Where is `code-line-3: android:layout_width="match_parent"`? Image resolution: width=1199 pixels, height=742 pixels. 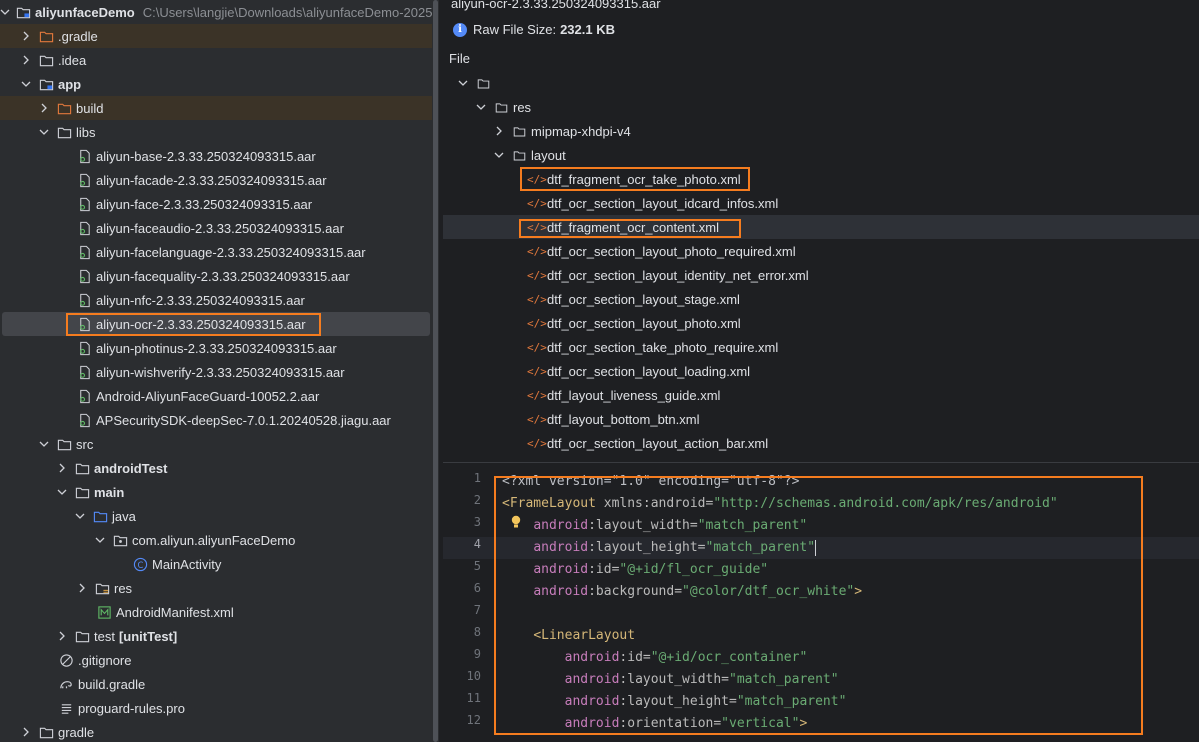
code-line-3: android:layout_width="match_parent" is located at coordinates (670, 525).